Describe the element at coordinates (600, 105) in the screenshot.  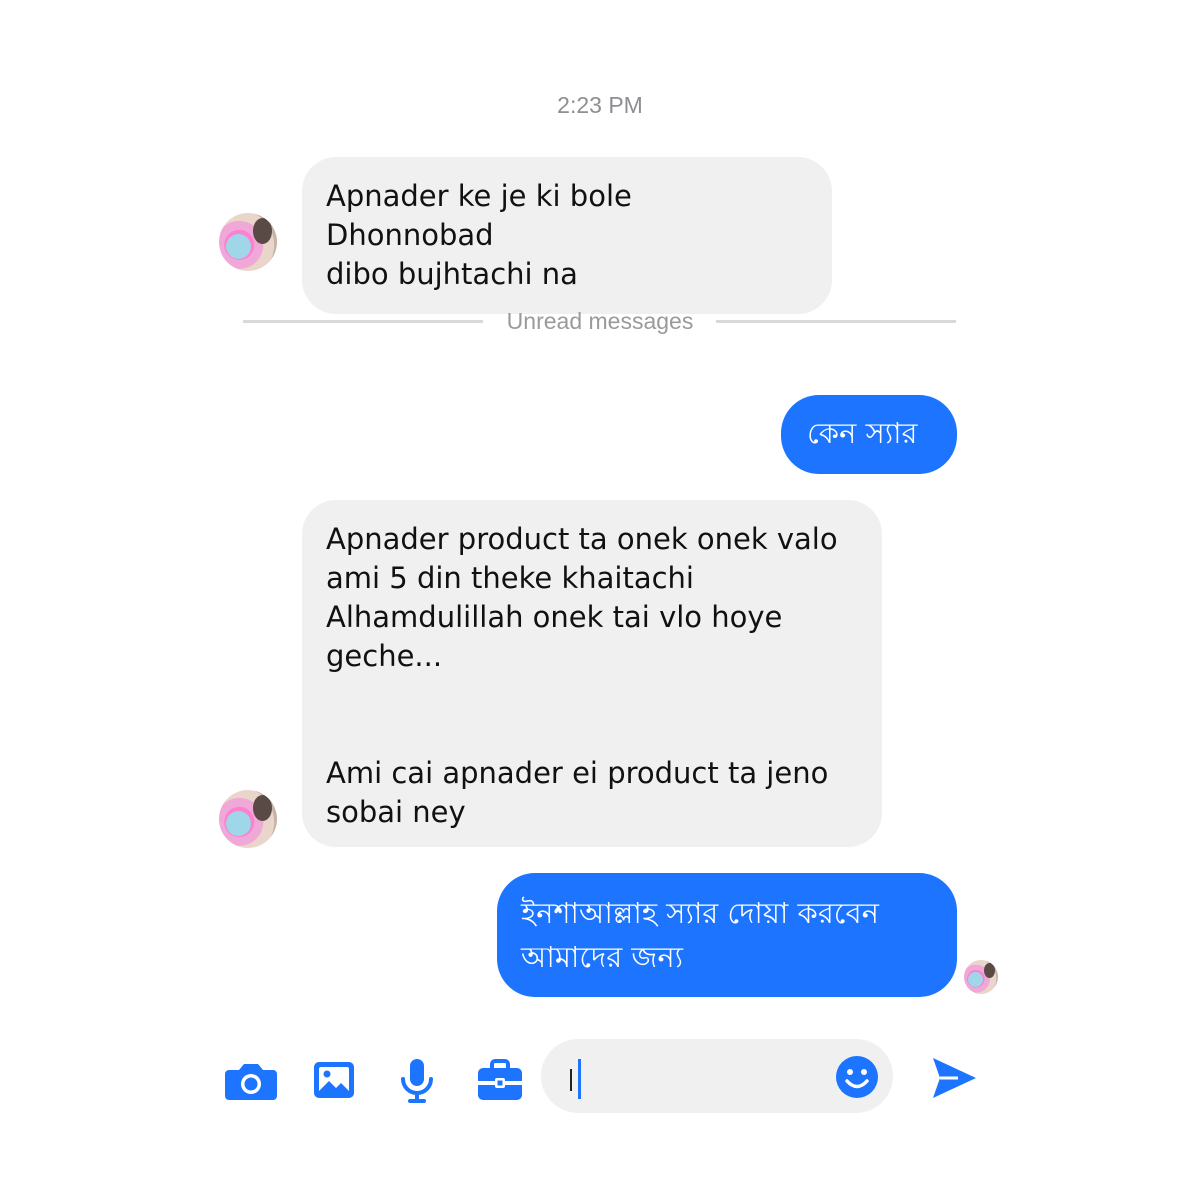
I see `message-timestamp: 2:23 PM` at that location.